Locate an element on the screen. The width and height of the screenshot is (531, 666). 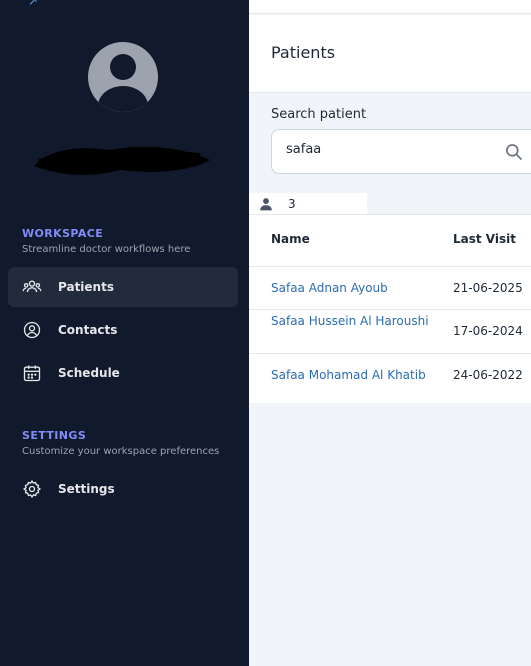
back-arrow-icon: ↗ is located at coordinates (33, 4).